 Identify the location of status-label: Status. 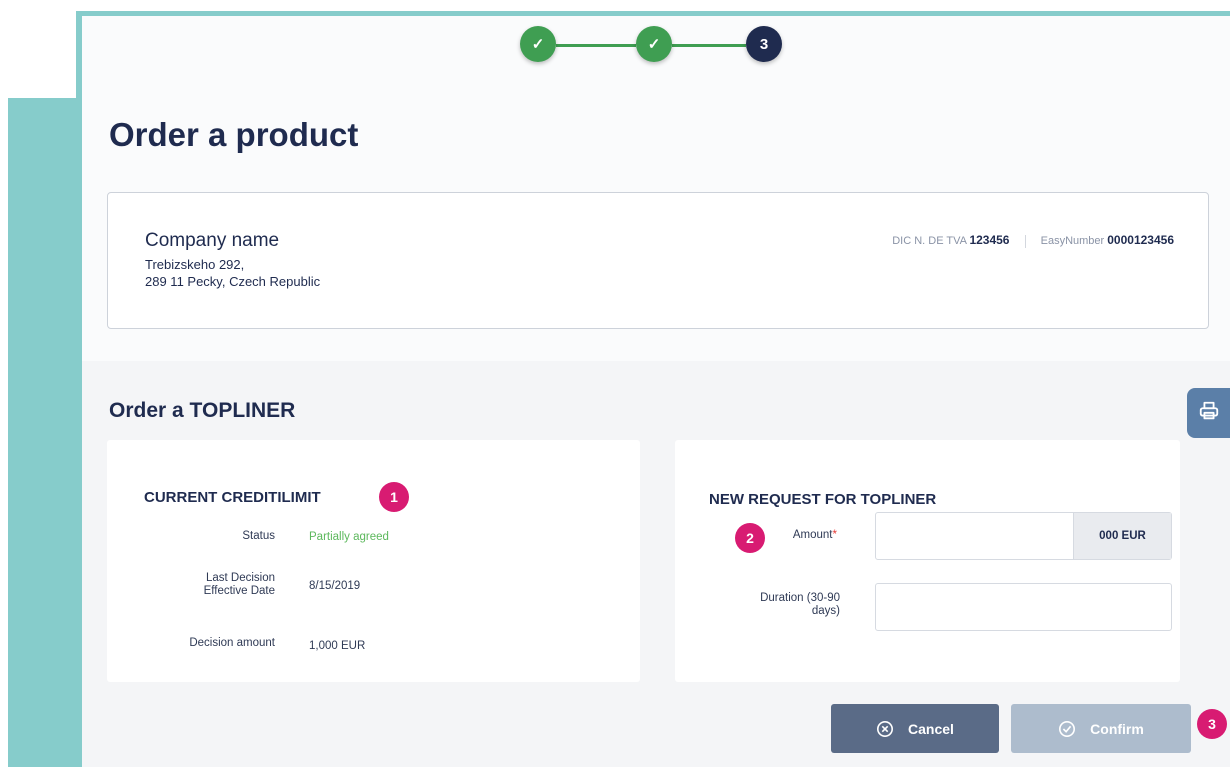
(258, 536).